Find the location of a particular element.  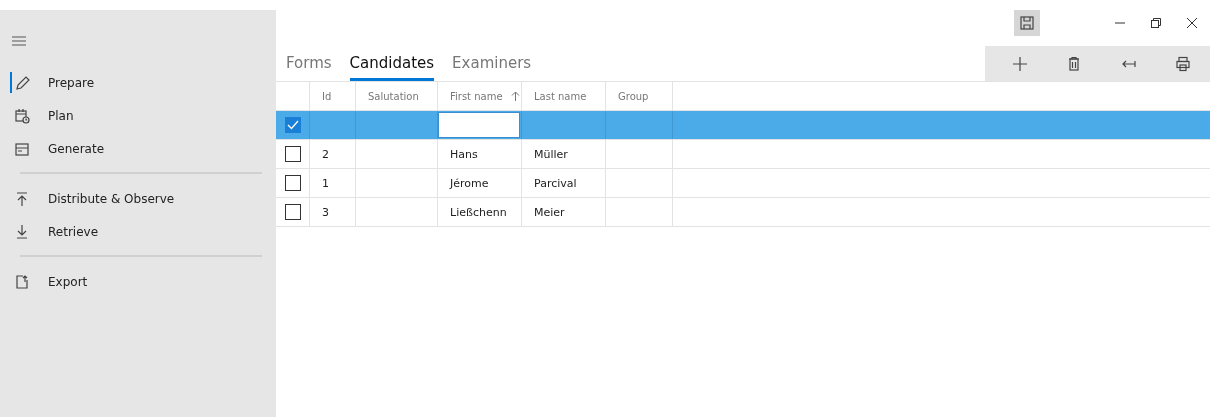

column-label: First name is located at coordinates (476, 96).